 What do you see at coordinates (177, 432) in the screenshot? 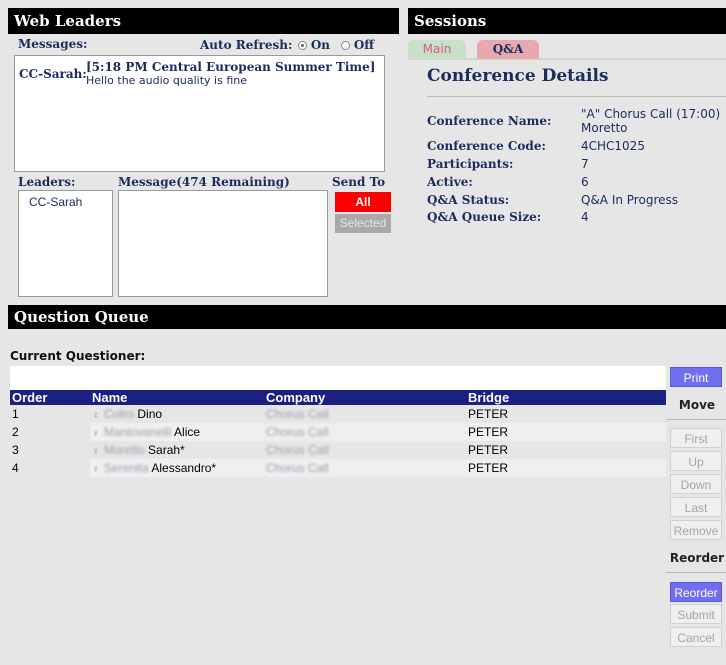
I see `row-name: ♀ Mantovanelli Alice` at bounding box center [177, 432].